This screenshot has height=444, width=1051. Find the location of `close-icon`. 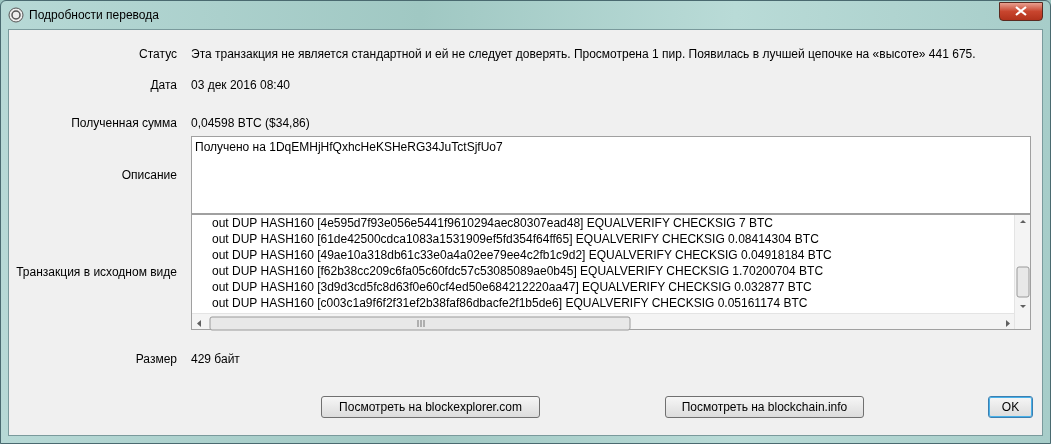

close-icon is located at coordinates (1021, 11).